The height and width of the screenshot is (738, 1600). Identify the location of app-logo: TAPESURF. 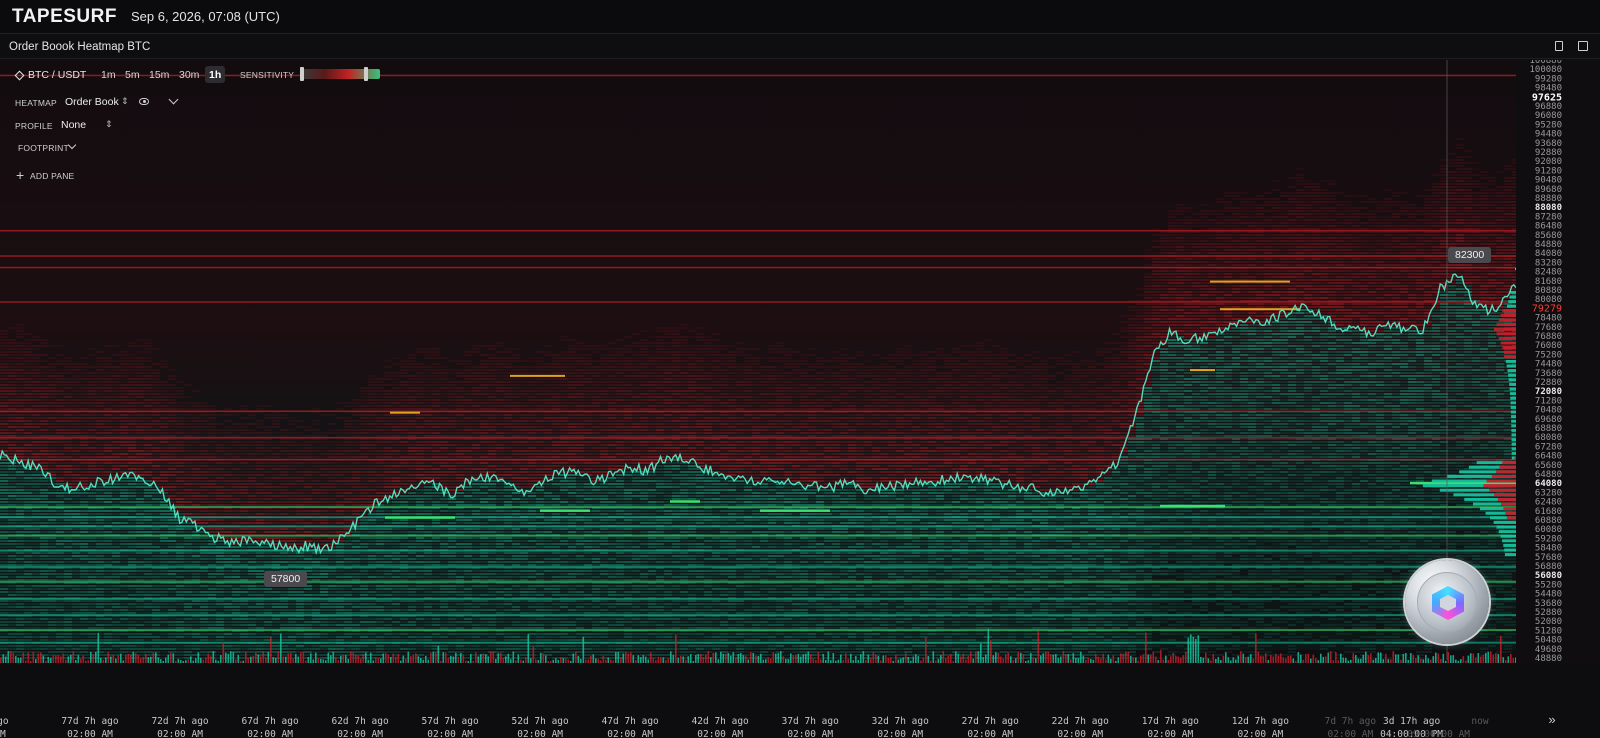
(64, 17).